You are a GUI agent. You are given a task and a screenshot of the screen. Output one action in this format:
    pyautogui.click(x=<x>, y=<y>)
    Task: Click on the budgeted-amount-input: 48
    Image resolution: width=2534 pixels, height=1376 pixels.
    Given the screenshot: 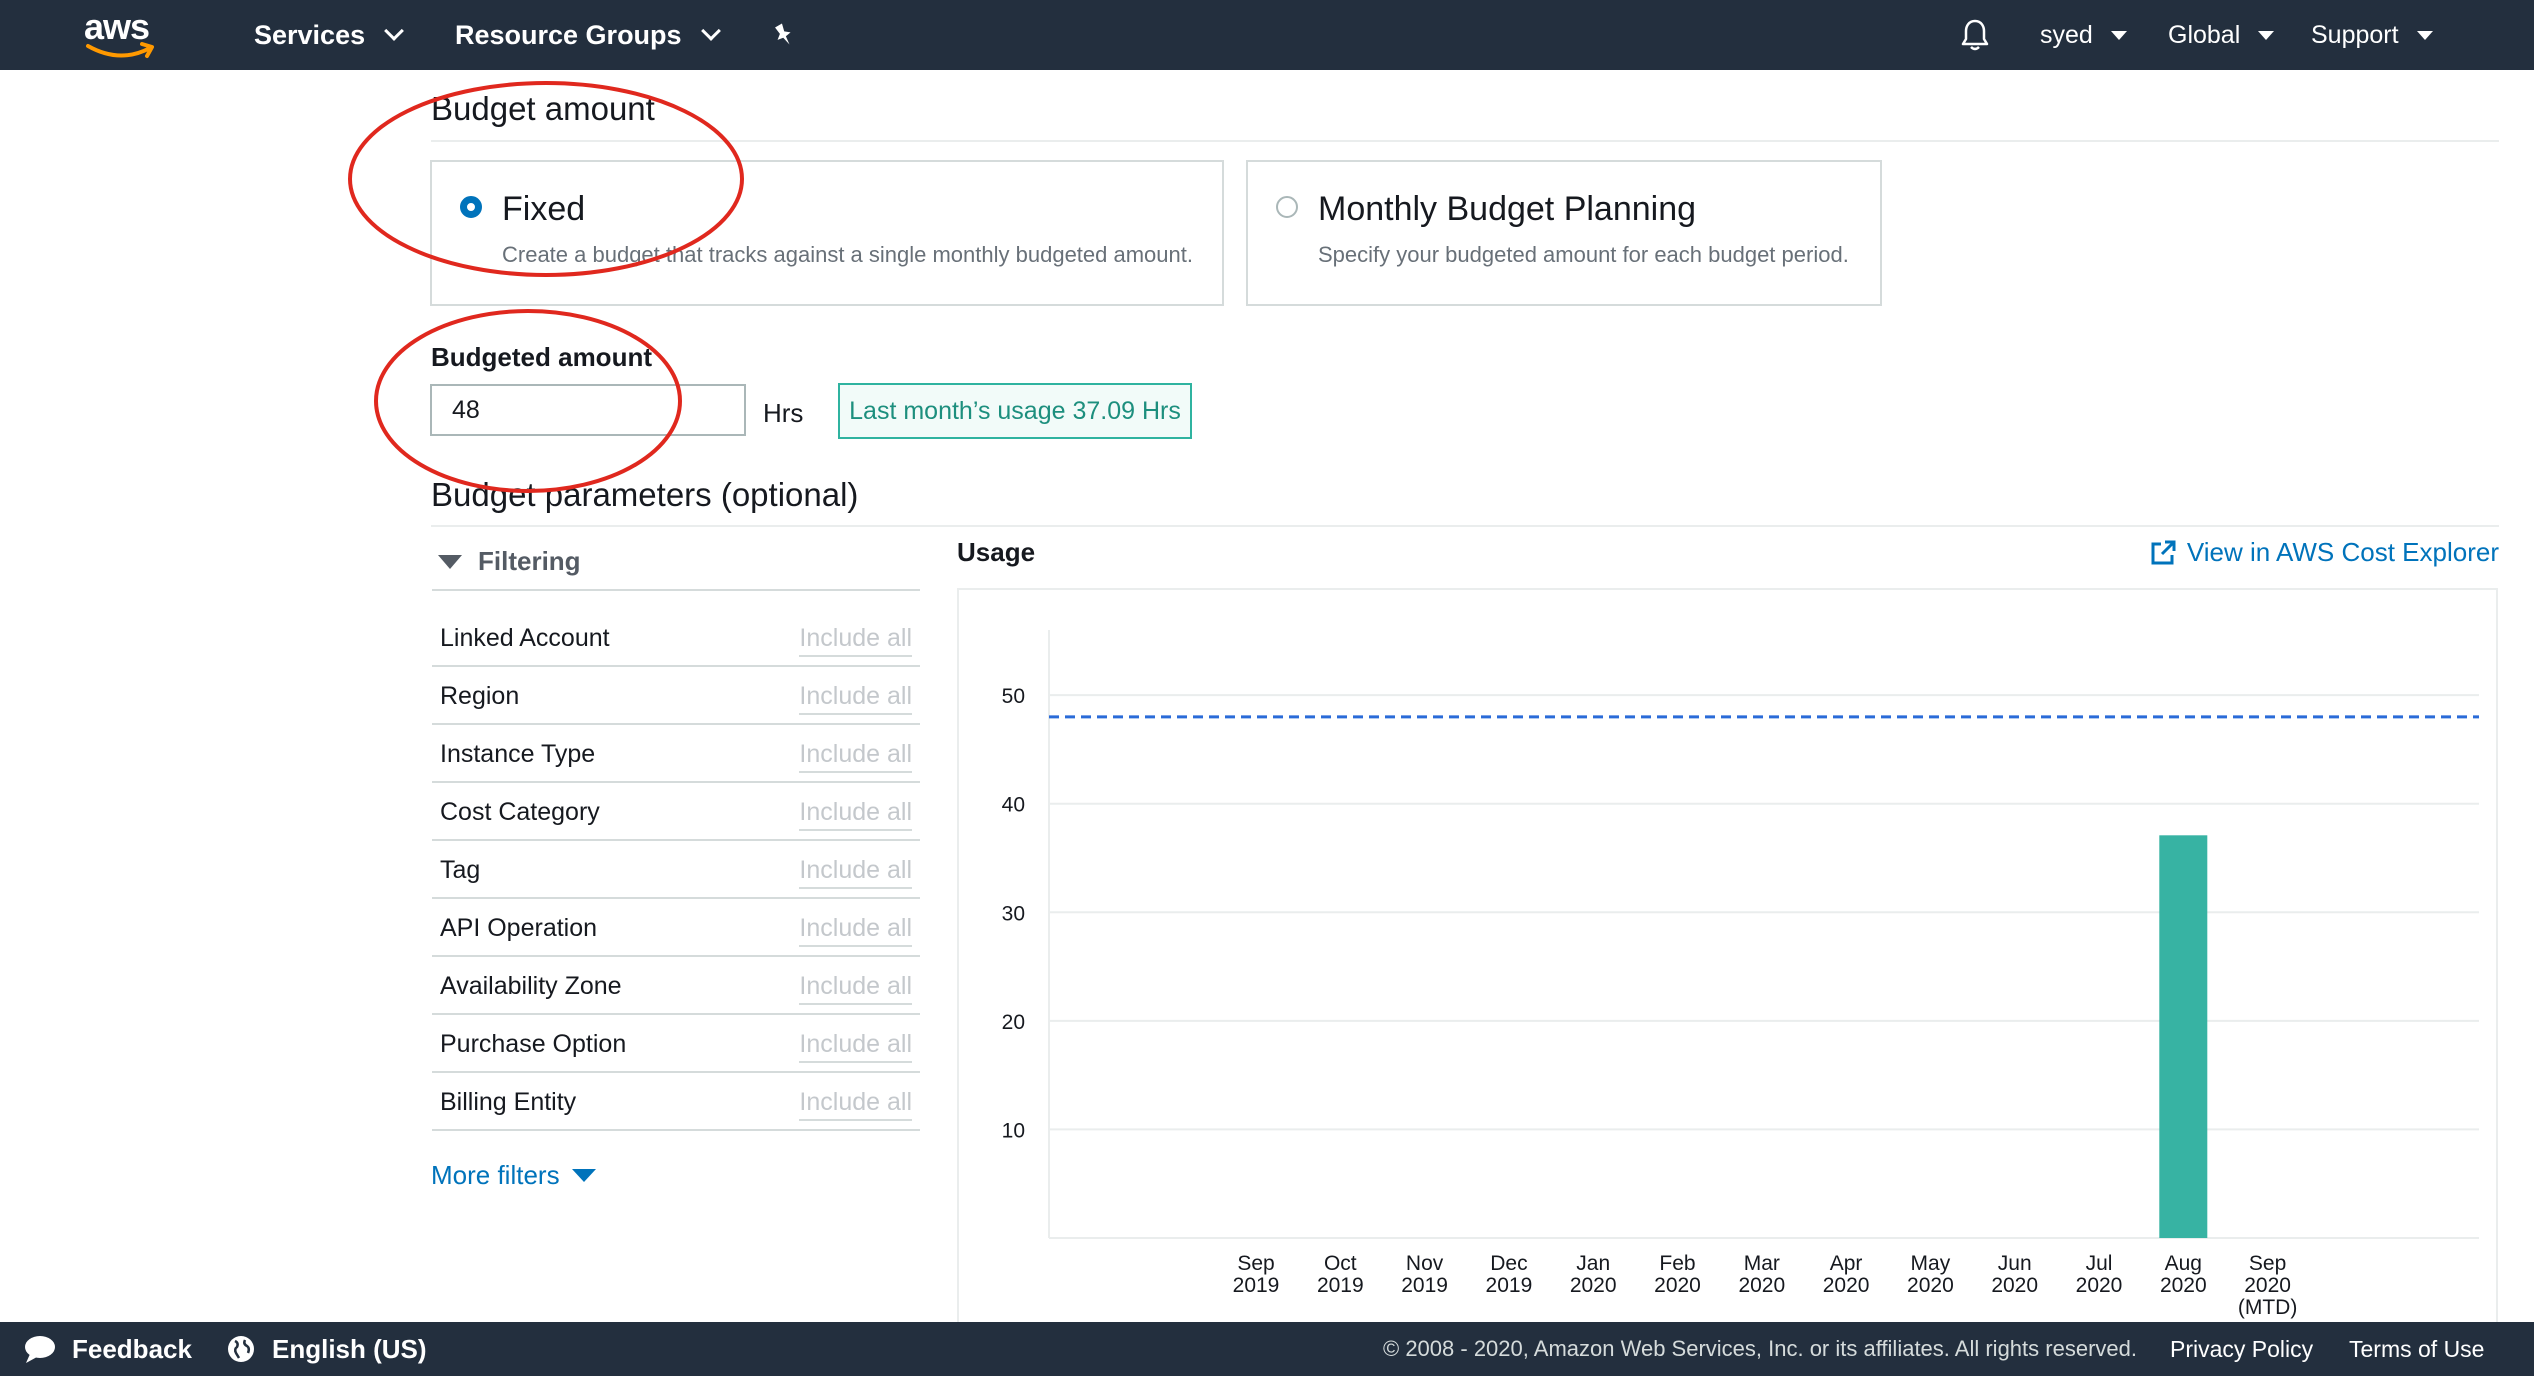 What is the action you would take?
    pyautogui.click(x=588, y=410)
    